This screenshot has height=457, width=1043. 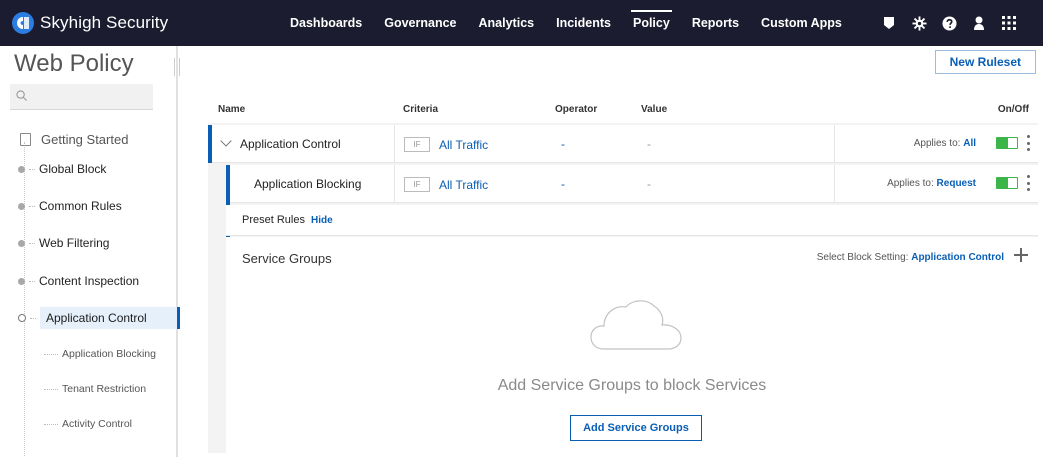 I want to click on add-icon, so click(x=1021, y=255).